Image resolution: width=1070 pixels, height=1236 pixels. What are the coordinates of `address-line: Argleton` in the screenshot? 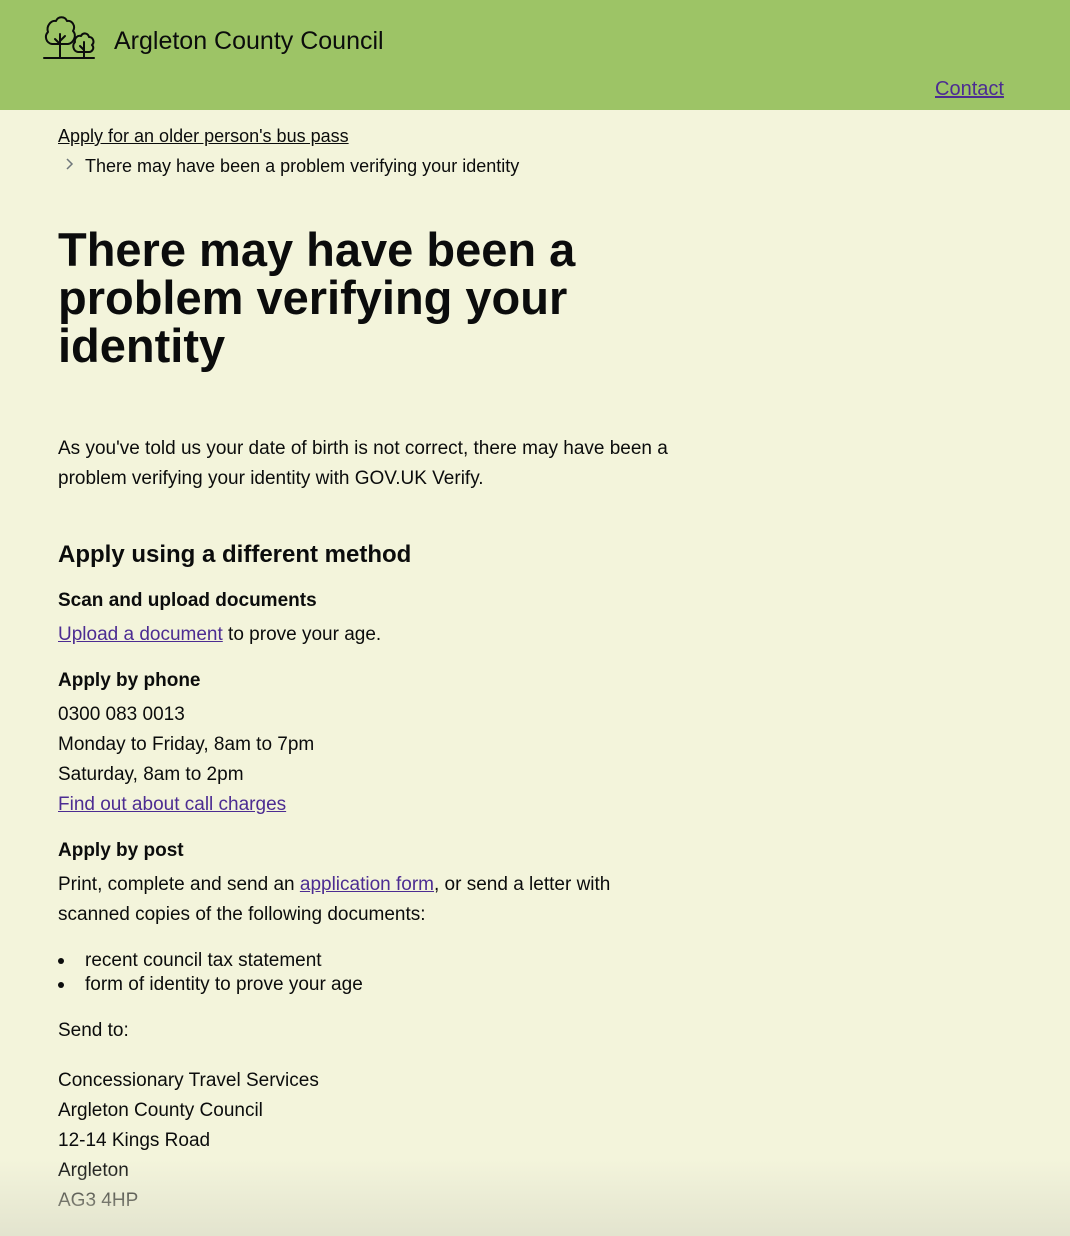 It's located at (93, 1170).